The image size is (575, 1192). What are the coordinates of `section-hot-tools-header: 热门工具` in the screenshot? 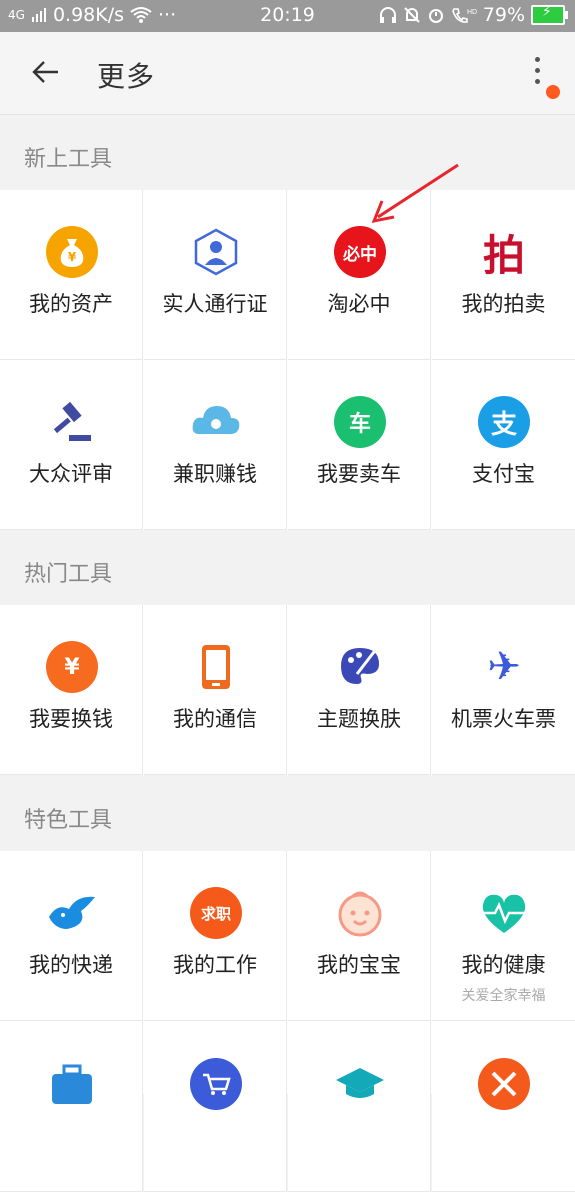 It's located at (287, 567).